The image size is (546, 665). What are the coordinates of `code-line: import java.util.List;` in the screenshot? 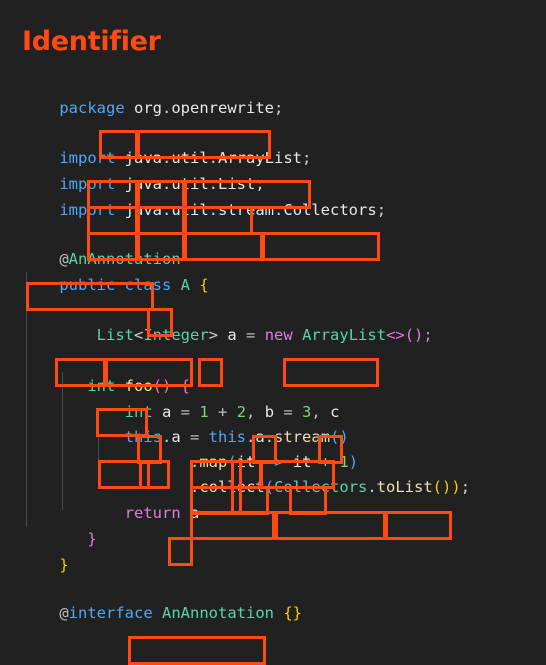 It's located at (162, 184).